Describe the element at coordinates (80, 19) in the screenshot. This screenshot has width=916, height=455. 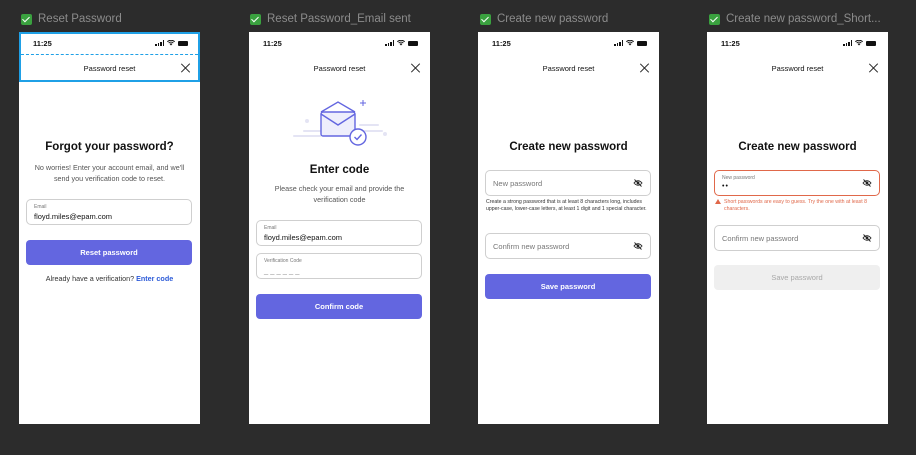
I see `frame-title: Reset Password` at that location.